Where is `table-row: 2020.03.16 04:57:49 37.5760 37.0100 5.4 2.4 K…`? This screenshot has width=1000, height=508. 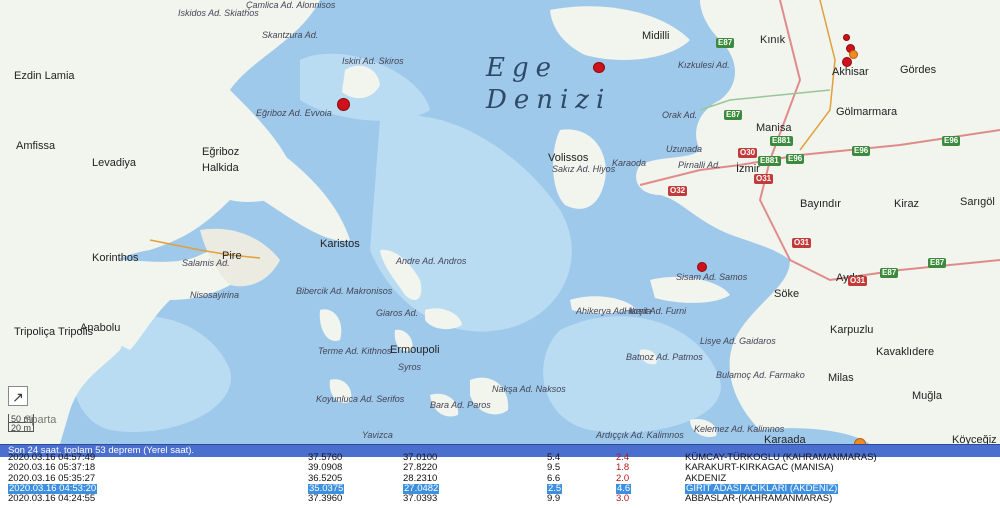 table-row: 2020.03.16 04:57:49 37.5760 37.0100 5.4 2.4 K… is located at coordinates (500, 457).